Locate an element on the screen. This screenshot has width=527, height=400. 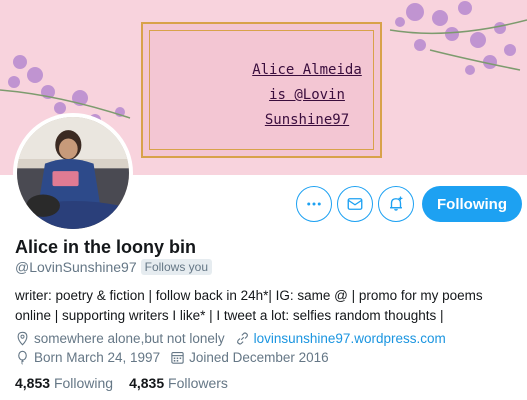
follows-you-badge: Follows you is located at coordinates (176, 267).